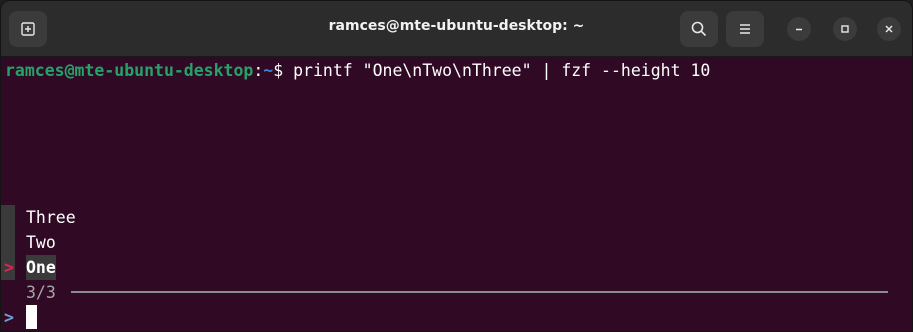 The image size is (913, 332). I want to click on fzf-item: Three, so click(51, 217).